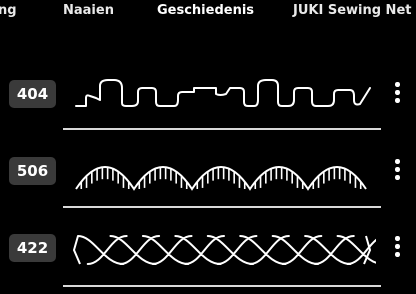 This screenshot has width=416, height=294. I want to click on tab-sew: Naaien, so click(88, 11).